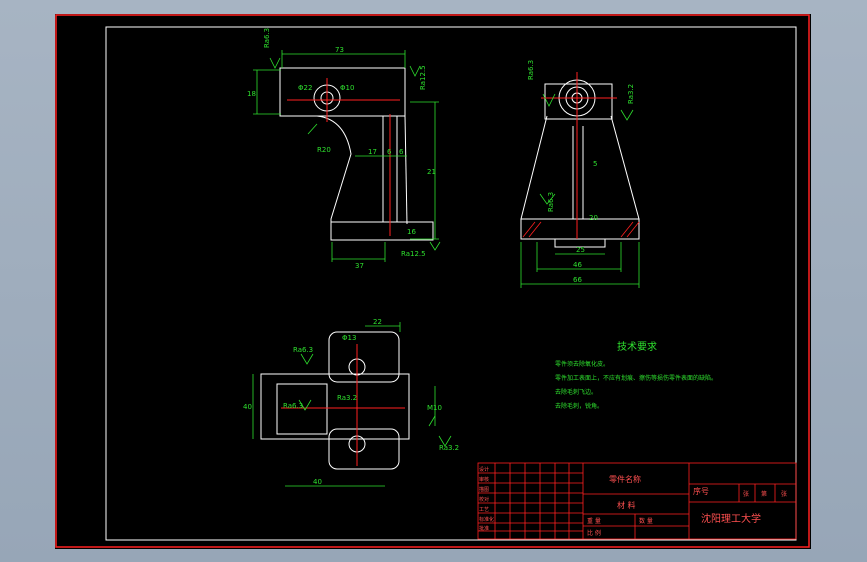 The image size is (867, 562). I want to click on dim-25: 25, so click(580, 250).